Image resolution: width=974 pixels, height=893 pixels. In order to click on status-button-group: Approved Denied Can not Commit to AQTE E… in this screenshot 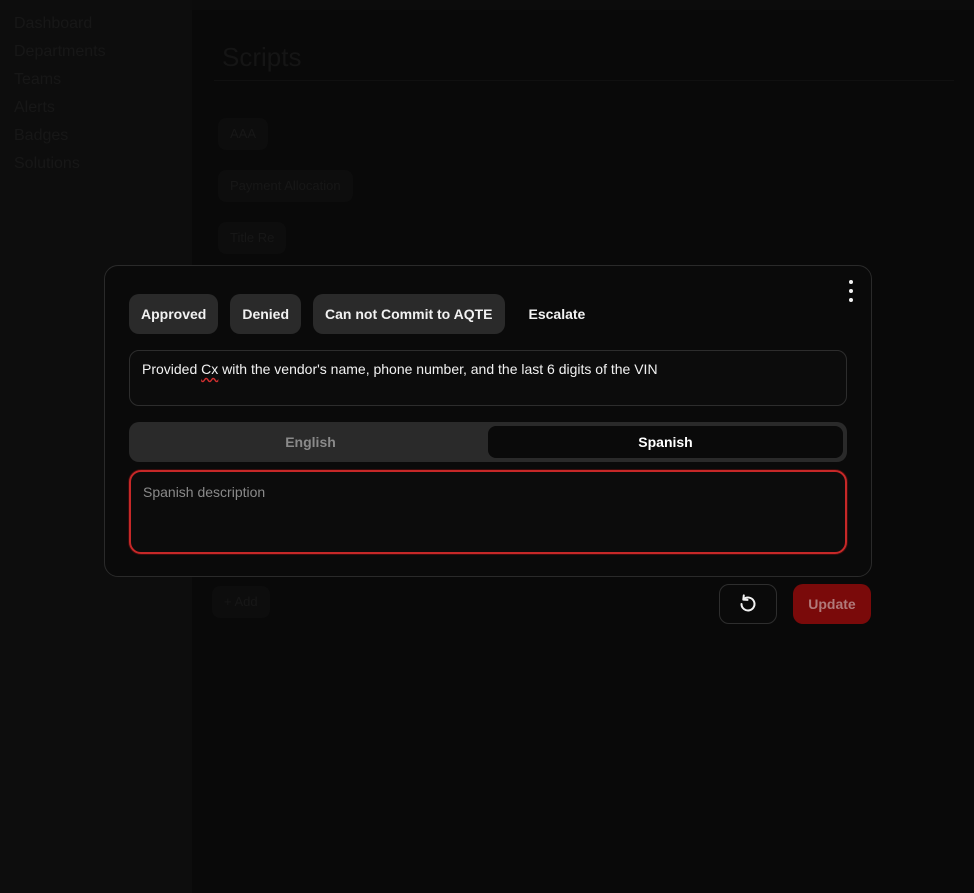, I will do `click(363, 314)`.